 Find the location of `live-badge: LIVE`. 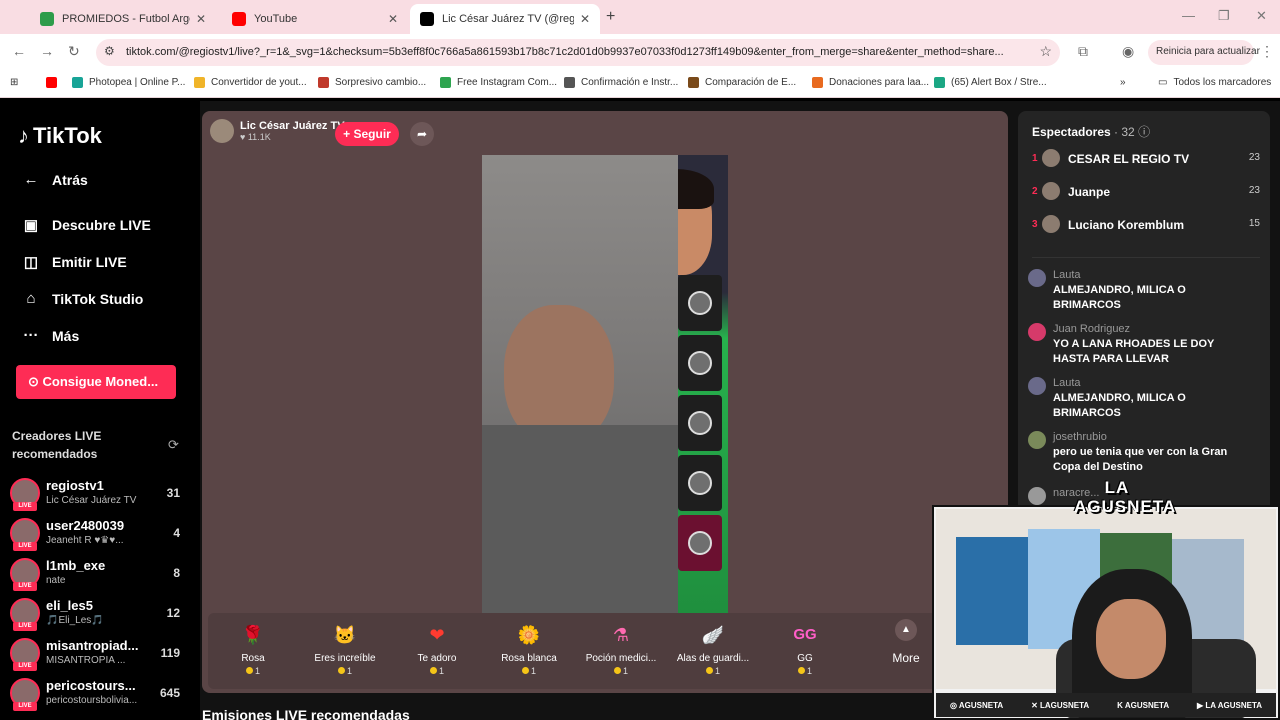

live-badge: LIVE is located at coordinates (25, 626).